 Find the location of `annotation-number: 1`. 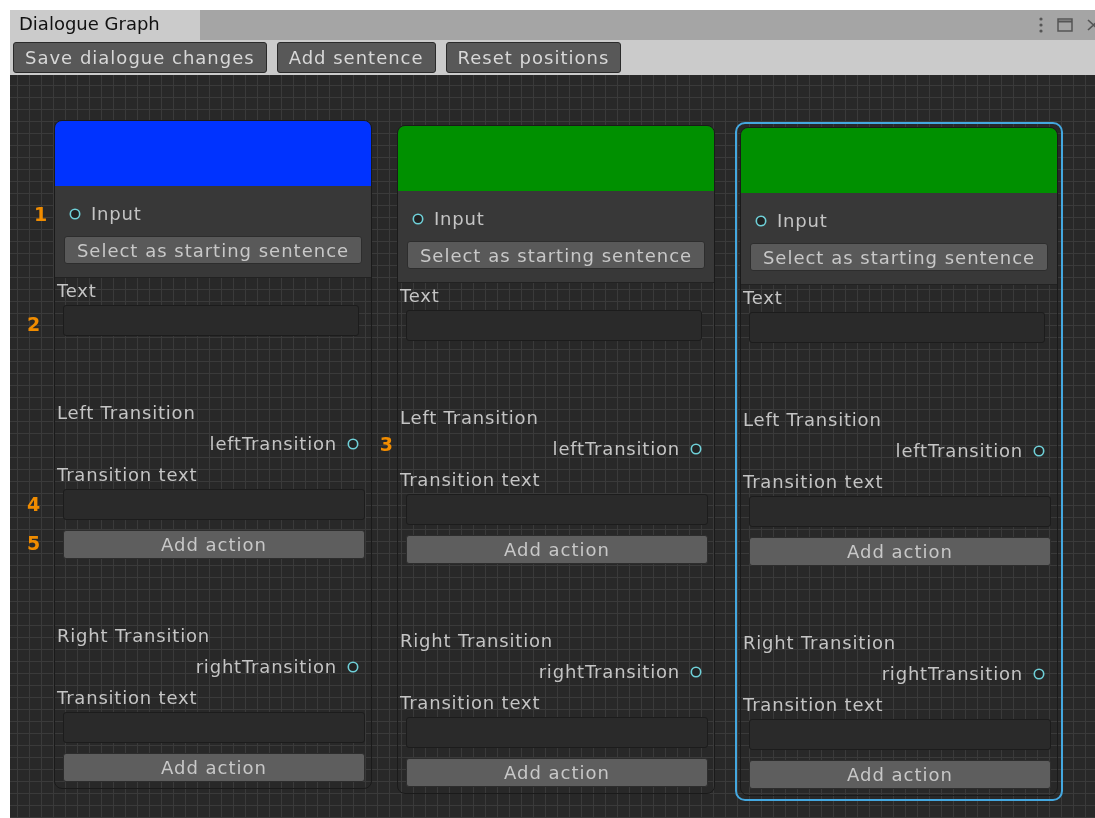

annotation-number: 1 is located at coordinates (41, 213).